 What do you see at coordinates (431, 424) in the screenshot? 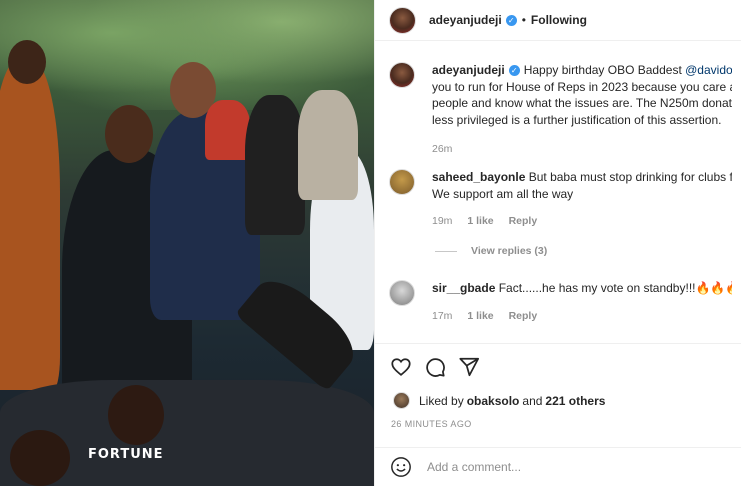
I see `post-timestamp: 26 MINUTES AGO` at bounding box center [431, 424].